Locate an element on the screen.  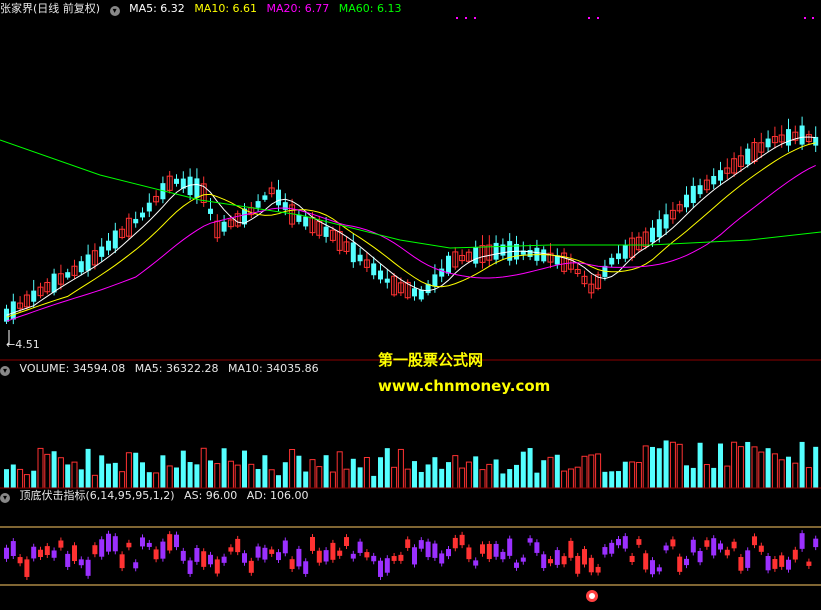
indicator-as: AS: 96.00 is located at coordinates (211, 495).